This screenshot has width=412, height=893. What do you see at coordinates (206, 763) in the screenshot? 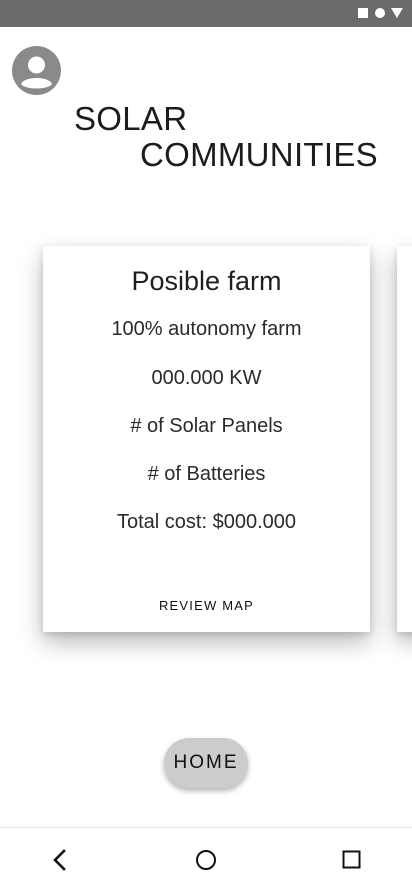
I see `home-button: HOME` at bounding box center [206, 763].